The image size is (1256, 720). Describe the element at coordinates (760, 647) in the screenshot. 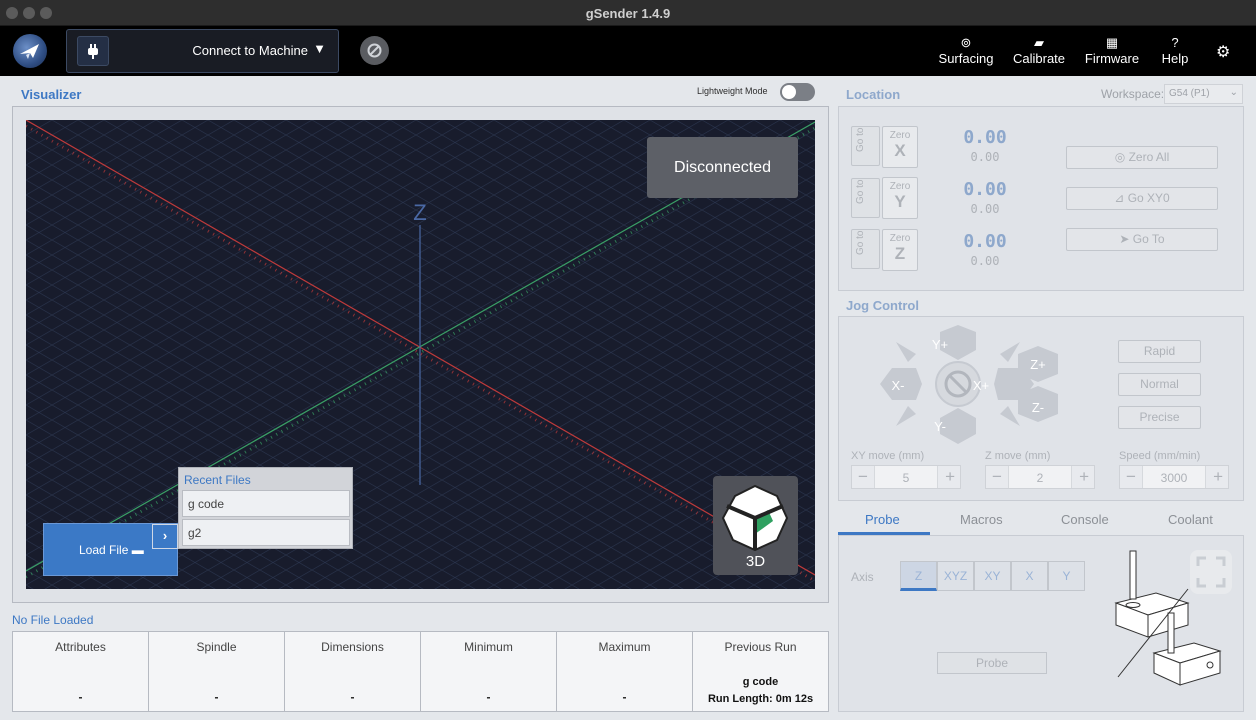

I see `info-header: Previous Run` at that location.